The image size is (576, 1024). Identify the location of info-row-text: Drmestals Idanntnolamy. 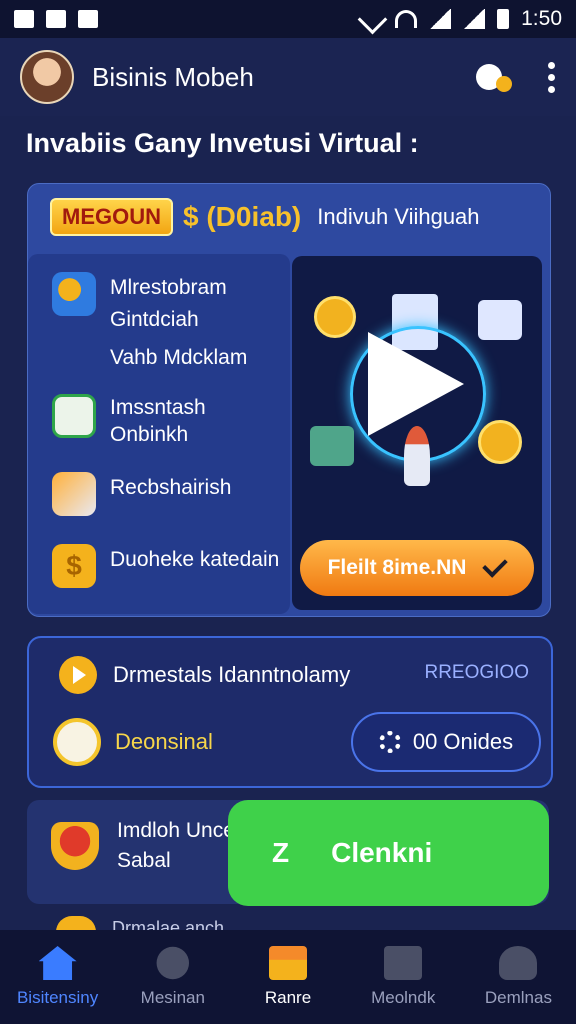
(232, 674).